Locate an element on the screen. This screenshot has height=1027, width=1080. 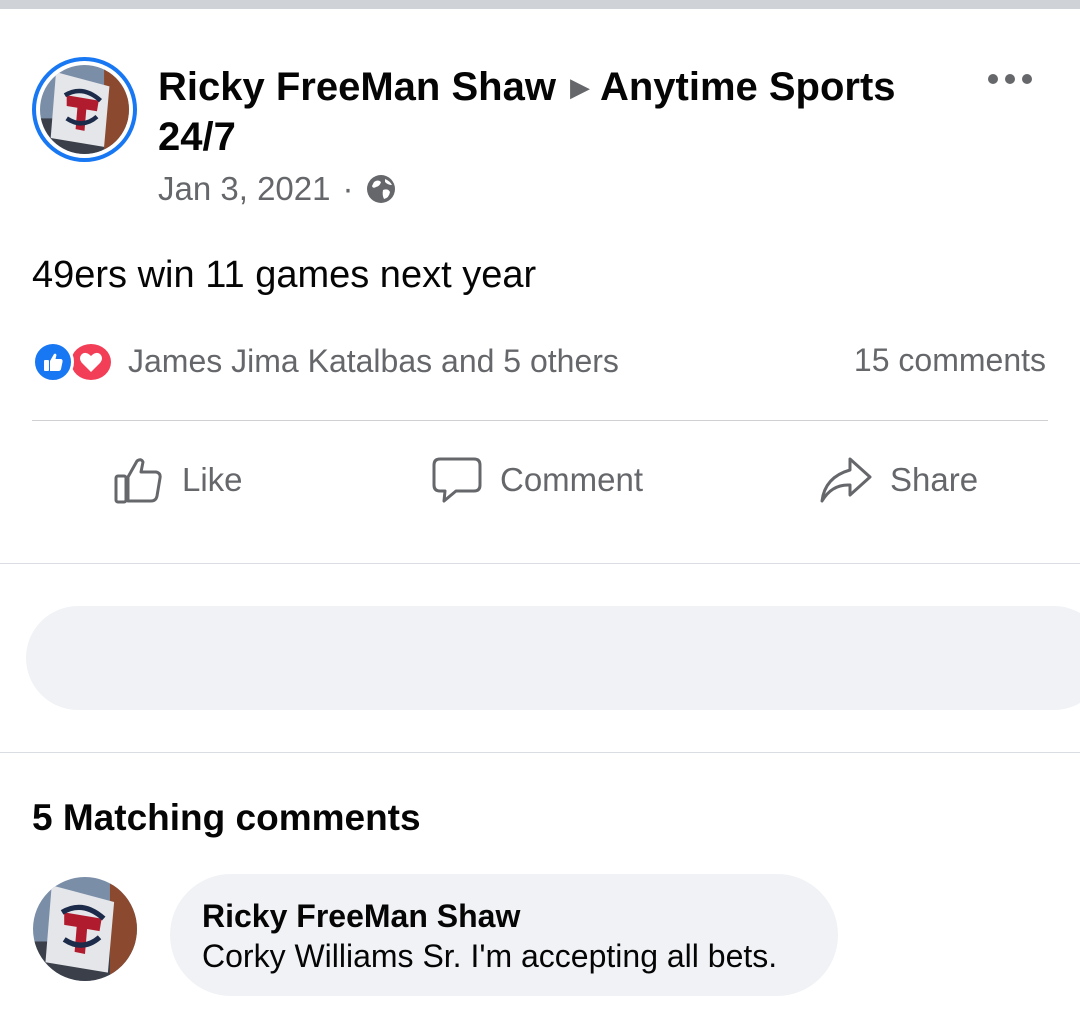
comment-label: Comment is located at coordinates (572, 479).